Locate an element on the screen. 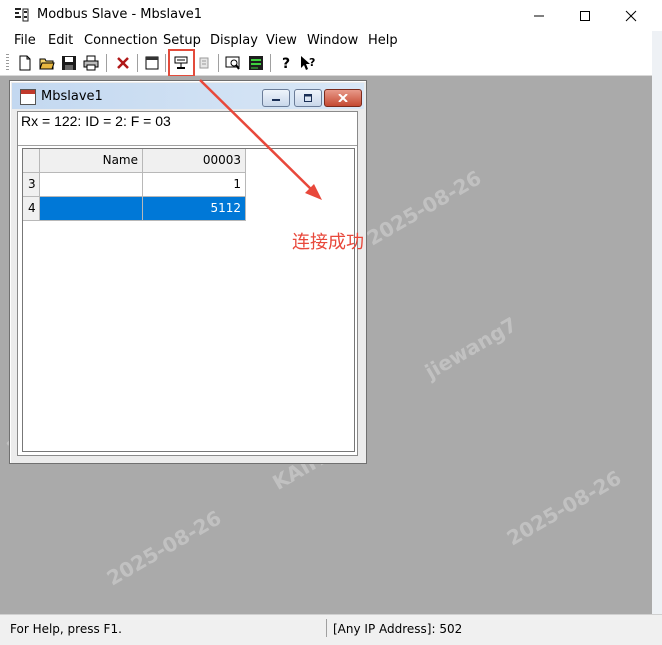 Image resolution: width=662 pixels, height=645 pixels. row-header: 4 is located at coordinates (31, 209).